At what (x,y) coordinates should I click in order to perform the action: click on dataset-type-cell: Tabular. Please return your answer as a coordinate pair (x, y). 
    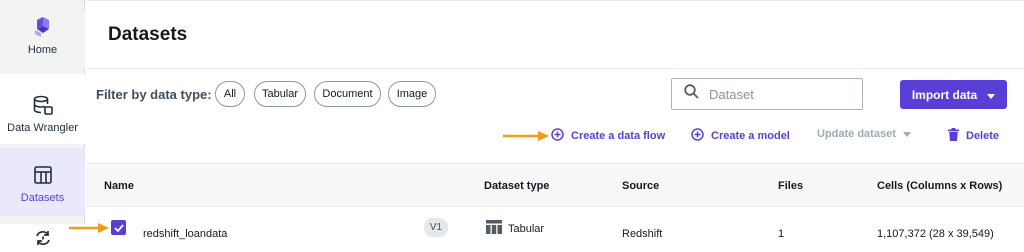
    Looking at the image, I should click on (515, 228).